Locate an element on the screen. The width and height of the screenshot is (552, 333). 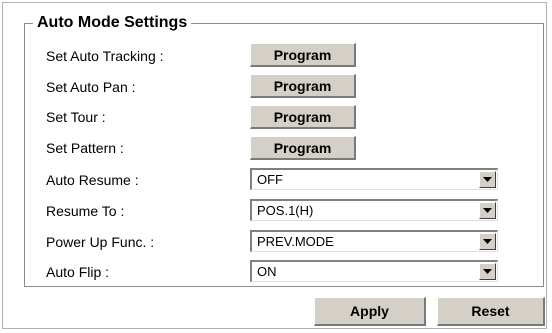
power-up-func-label: Power Up Func. : is located at coordinates (100, 242).